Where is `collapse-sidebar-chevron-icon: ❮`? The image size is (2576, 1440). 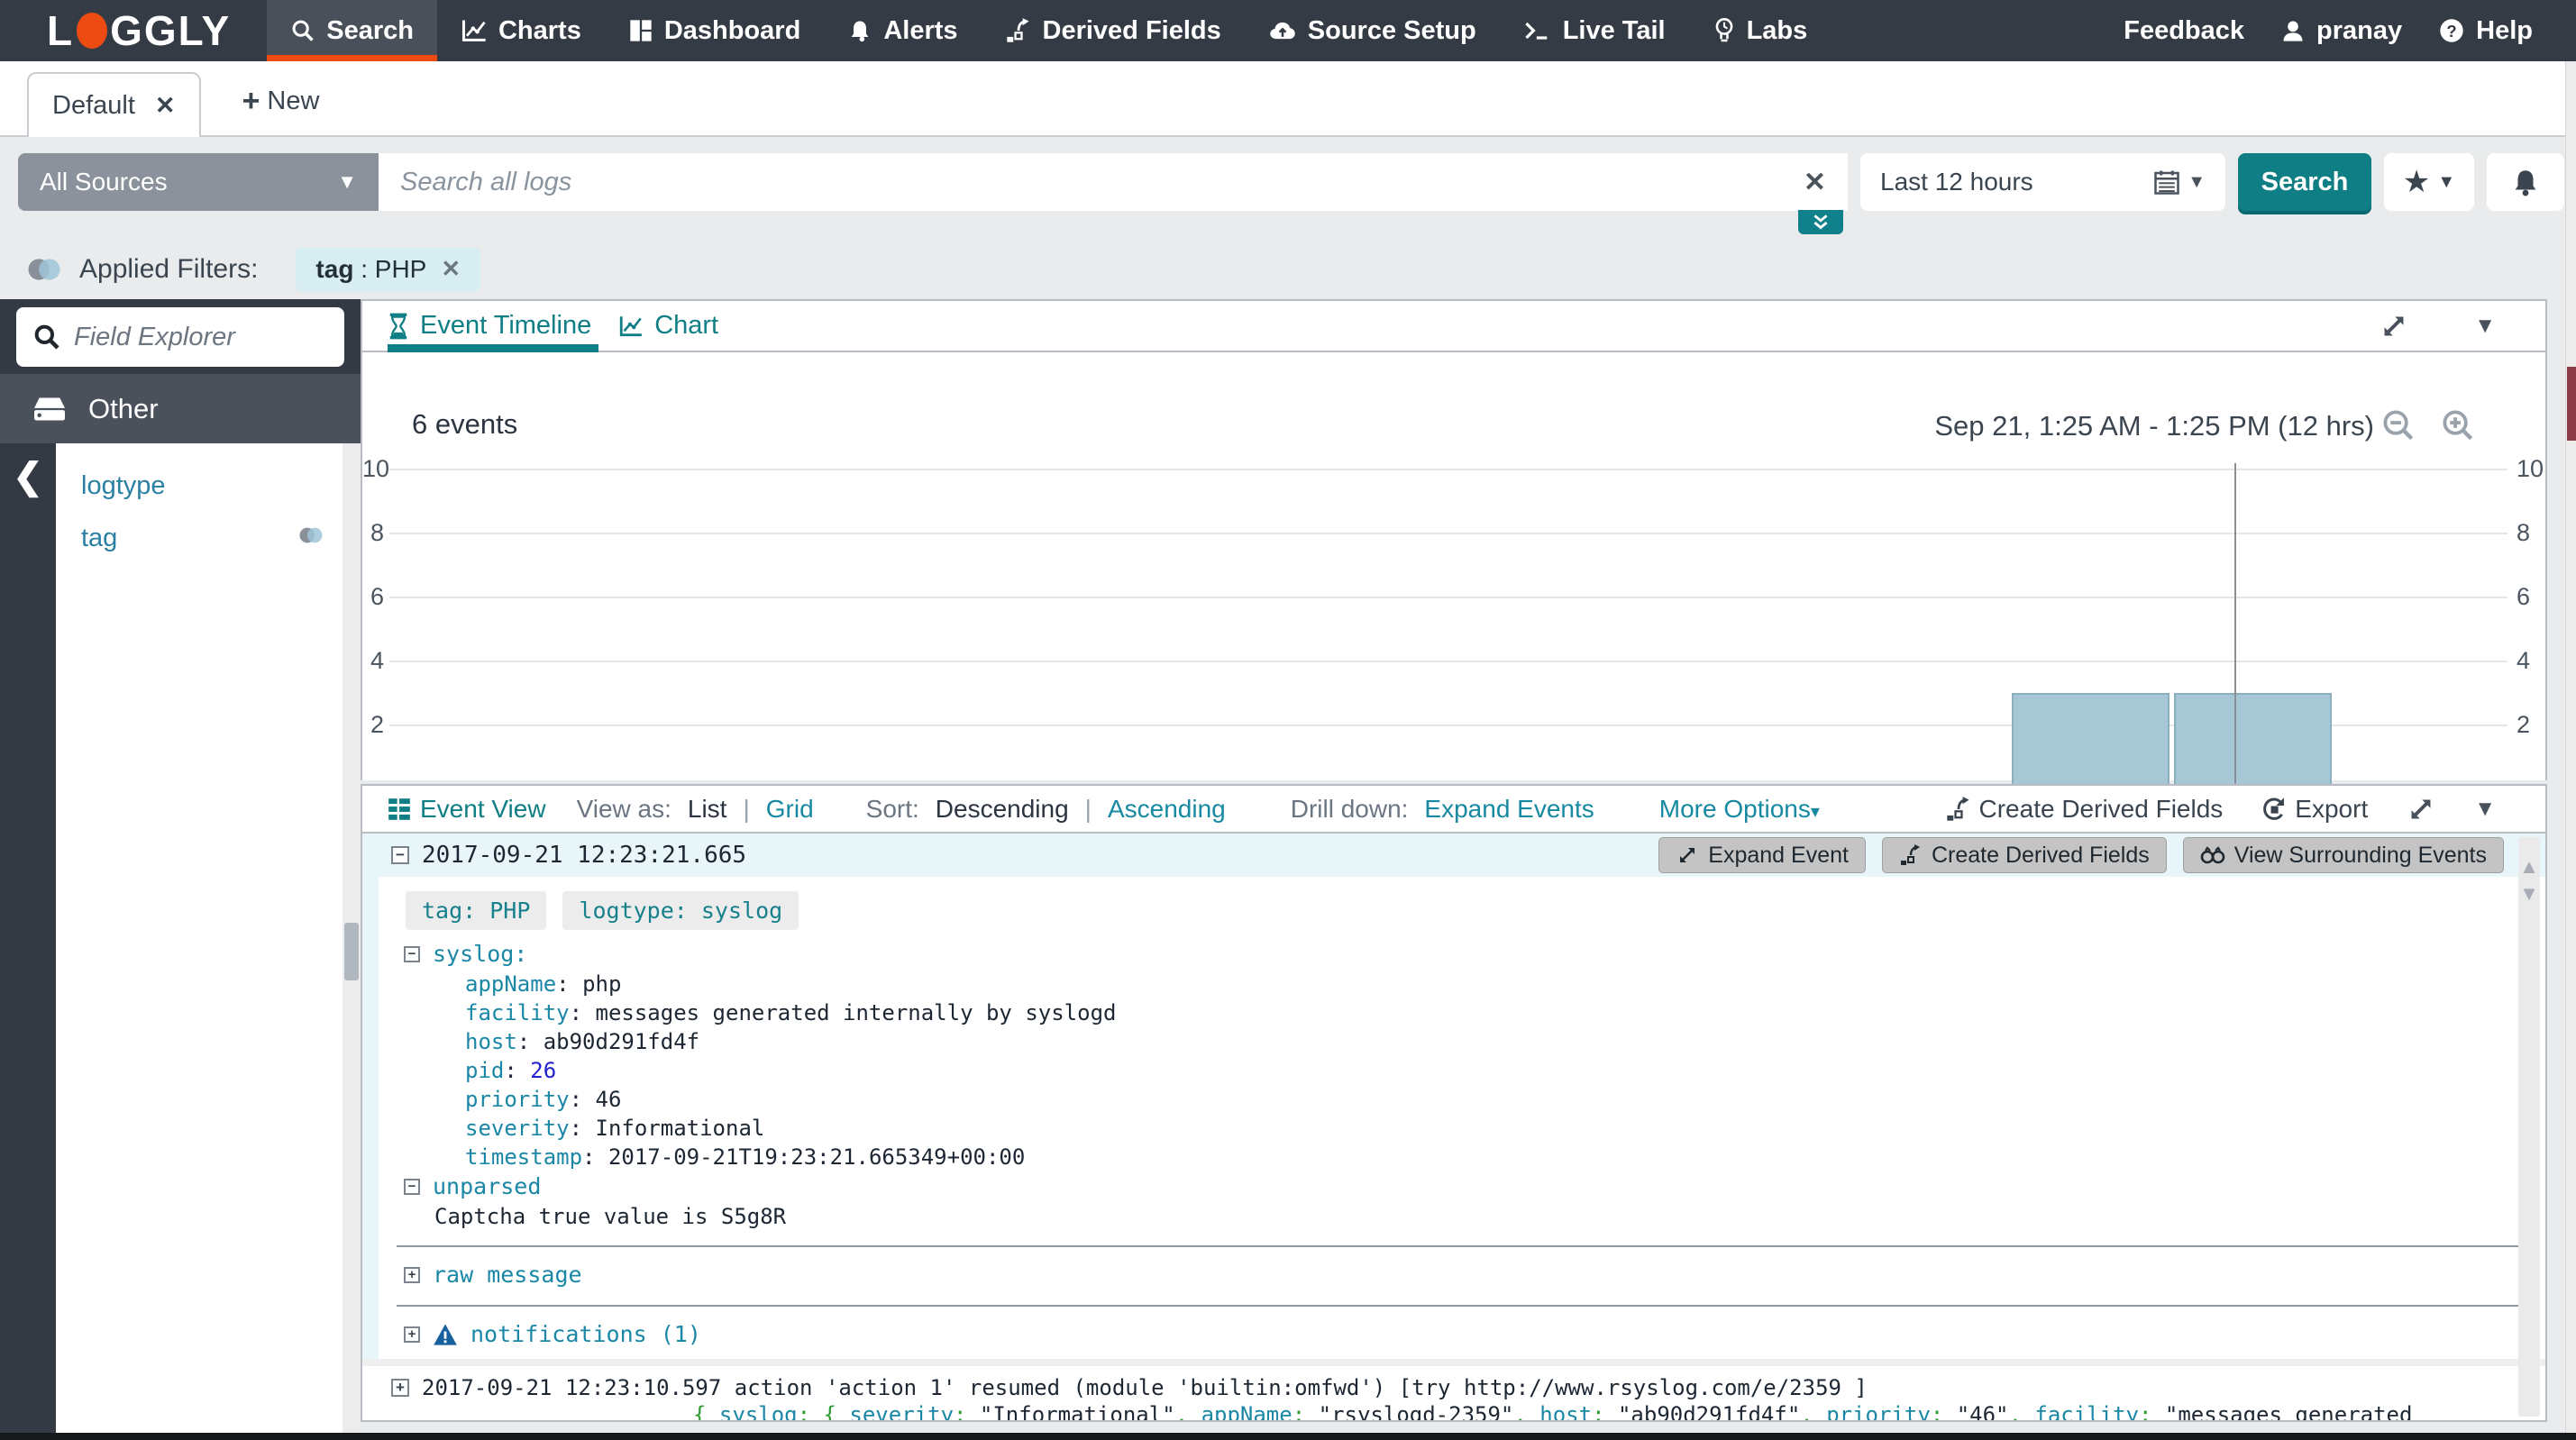
collapse-sidebar-chevron-icon: ❮ is located at coordinates (28, 476).